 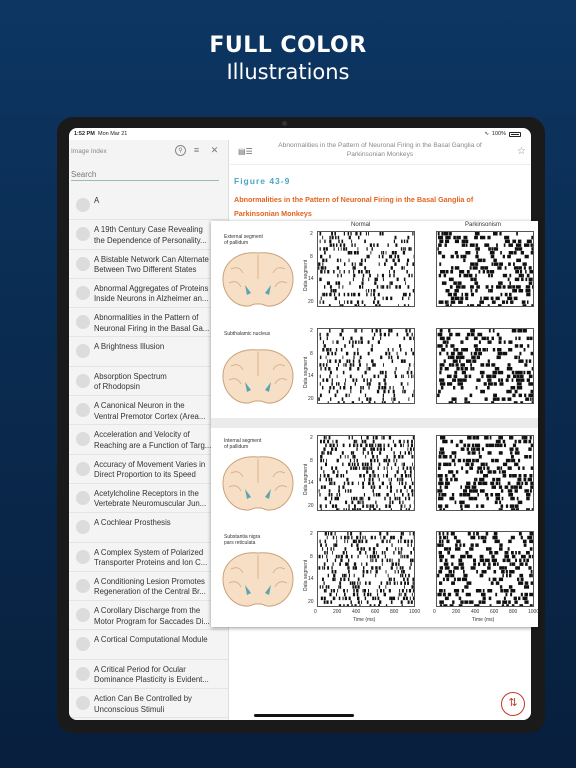 I want to click on column-header-normal: Normal, so click(x=361, y=225).